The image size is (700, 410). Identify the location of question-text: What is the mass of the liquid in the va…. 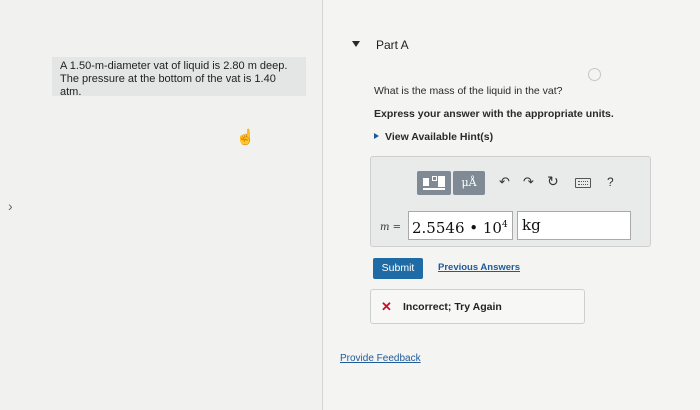
(468, 91).